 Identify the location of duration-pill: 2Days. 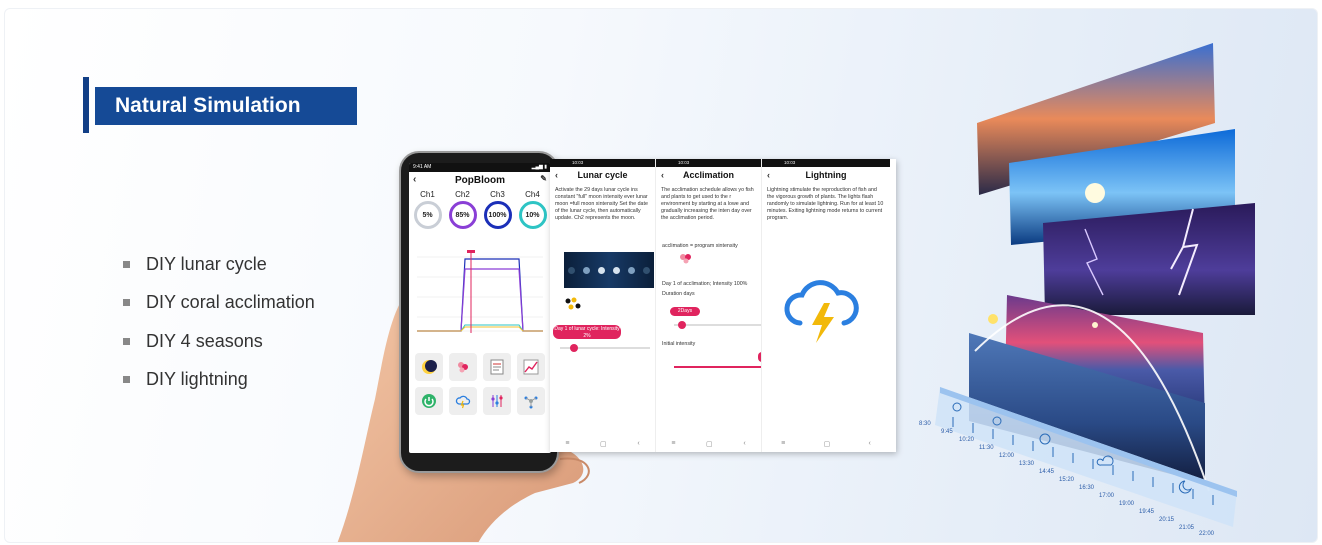
(685, 311).